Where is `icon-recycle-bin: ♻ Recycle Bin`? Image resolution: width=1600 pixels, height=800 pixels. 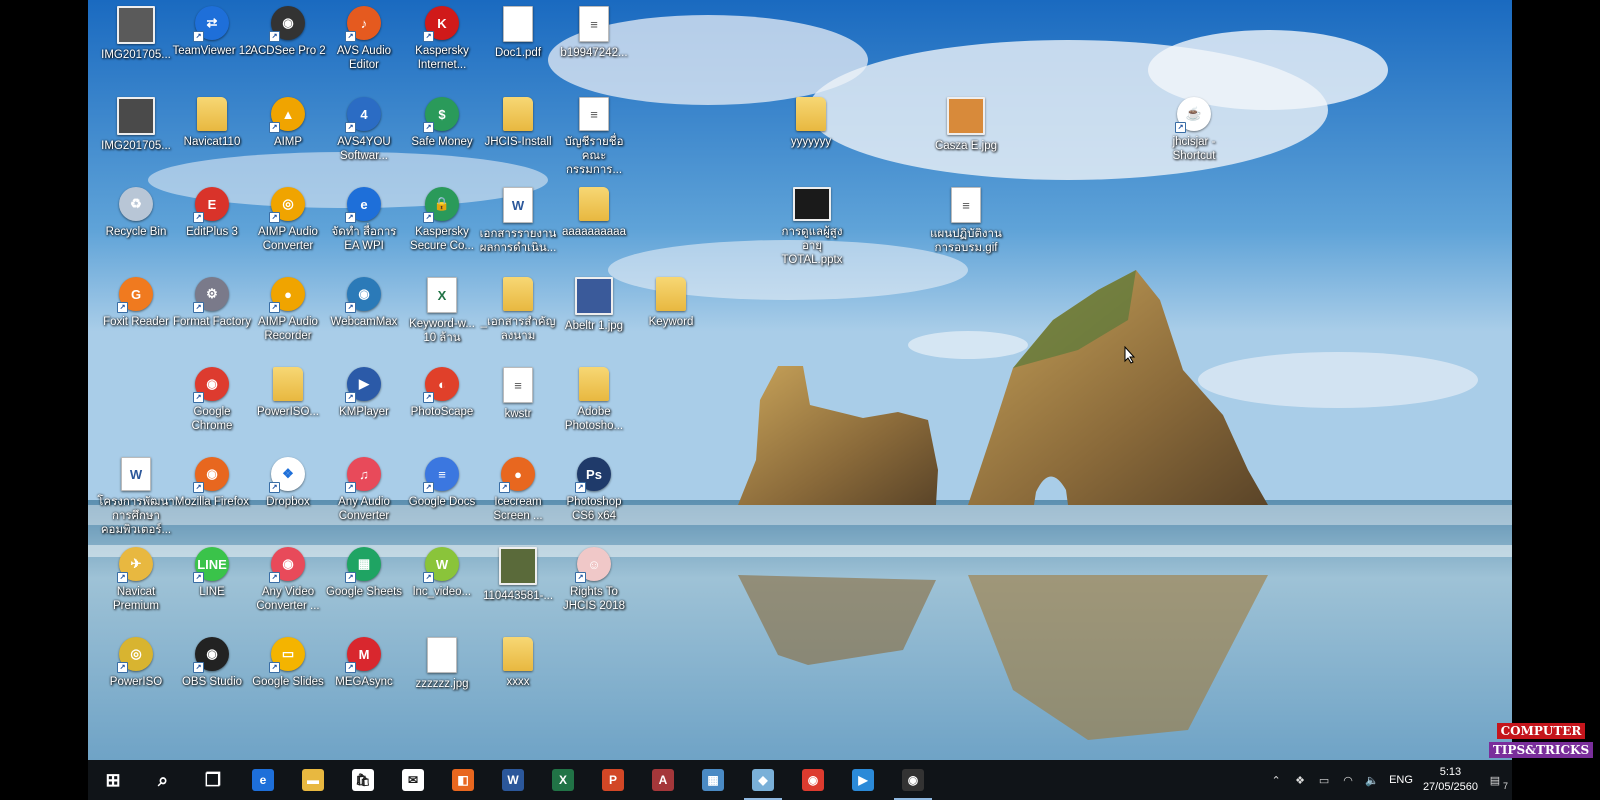
icon-recycle-bin: ♻ Recycle Bin is located at coordinates (136, 224).